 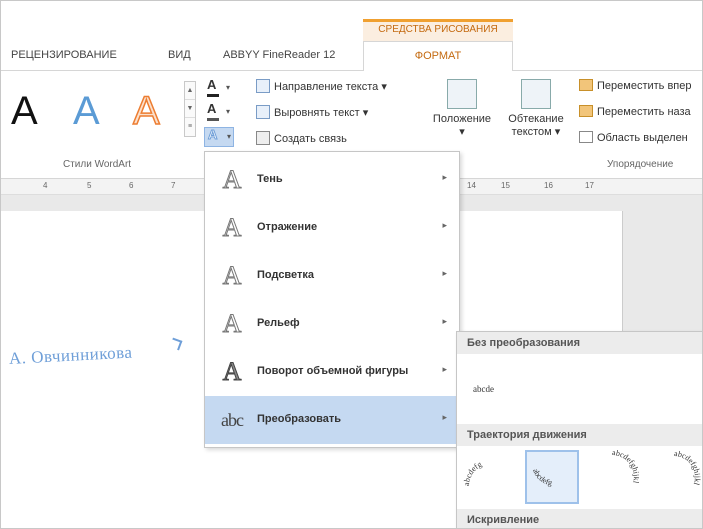 I want to click on ruler-tick: 4, so click(x=45, y=185).